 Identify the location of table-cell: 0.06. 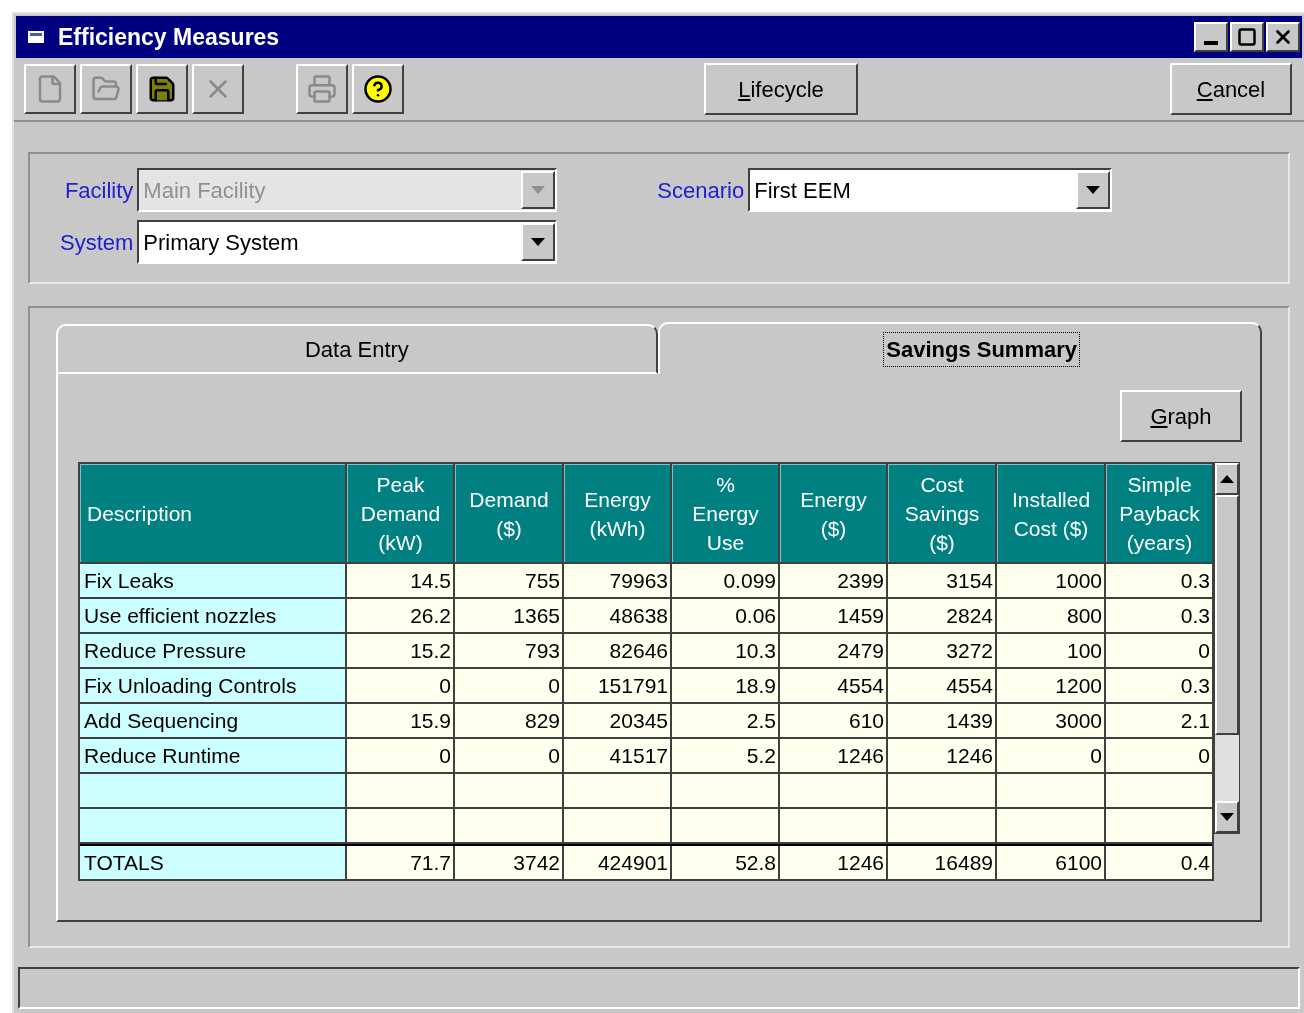
(725, 615).